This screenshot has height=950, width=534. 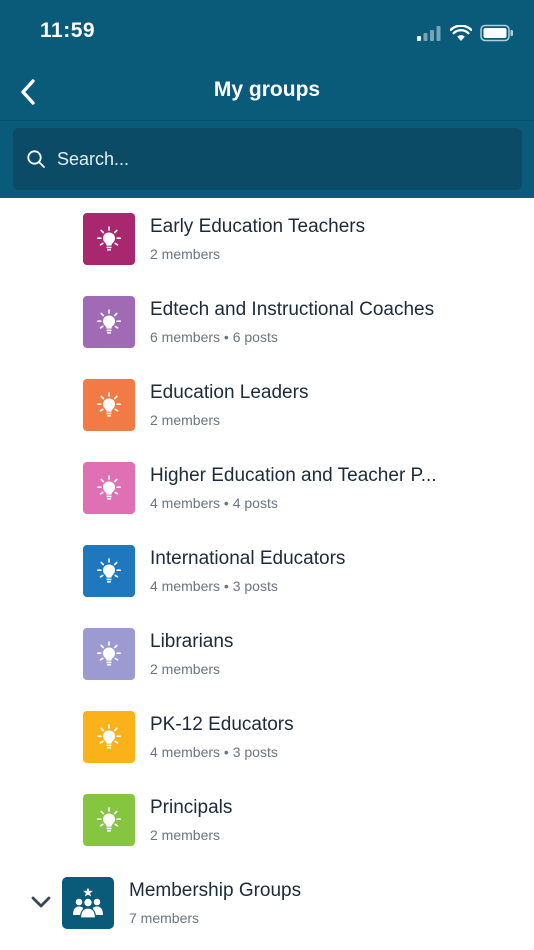 What do you see at coordinates (267, 239) in the screenshot?
I see `group-row: Early Education Teachers 2 members` at bounding box center [267, 239].